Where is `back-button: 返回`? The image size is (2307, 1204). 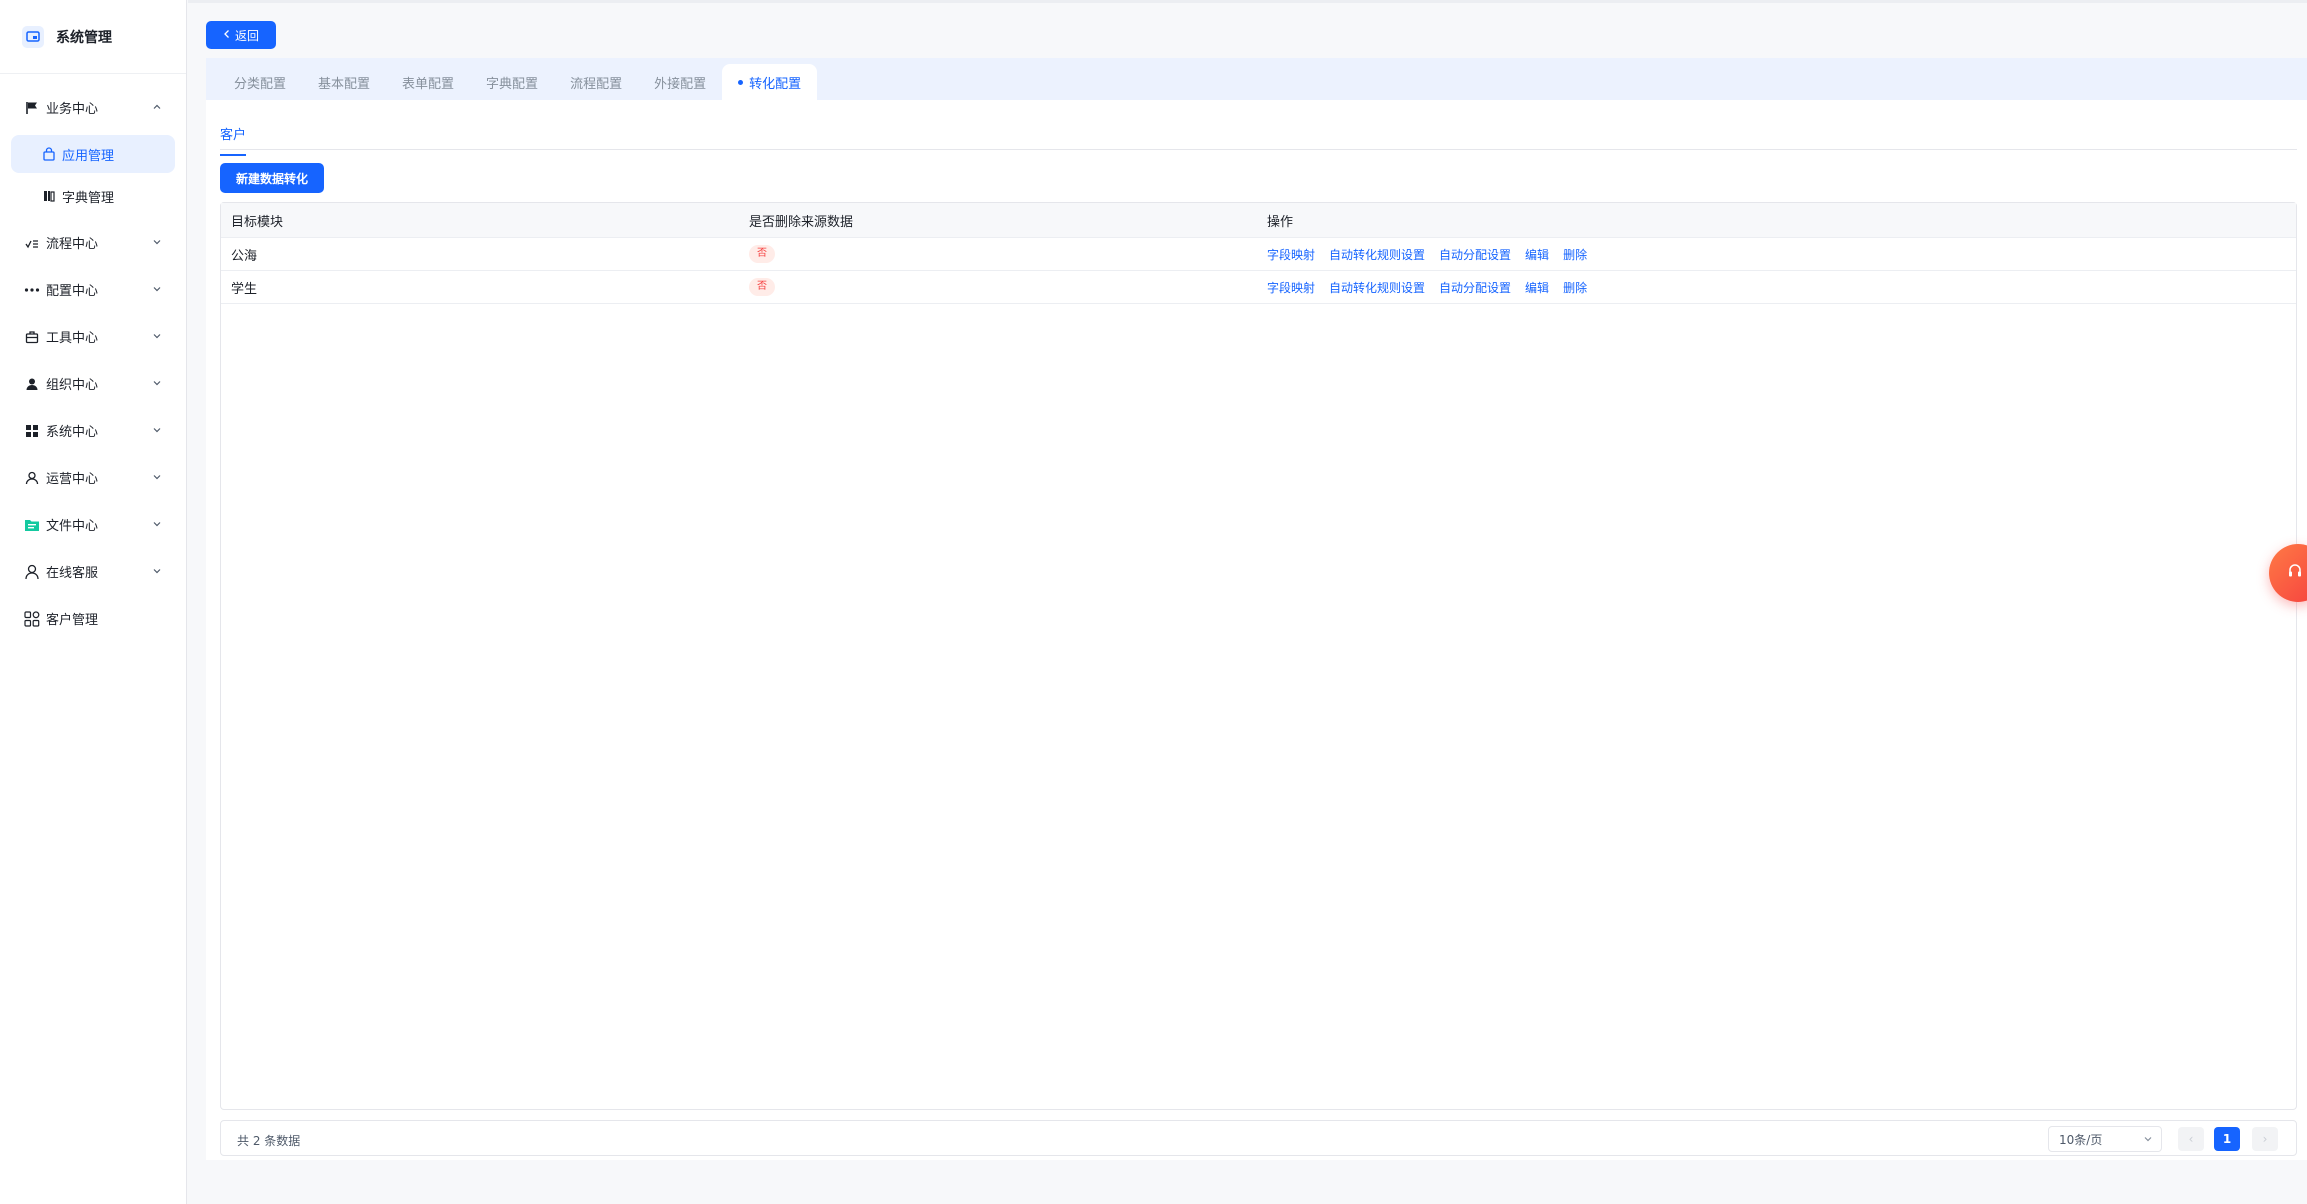 back-button: 返回 is located at coordinates (241, 35).